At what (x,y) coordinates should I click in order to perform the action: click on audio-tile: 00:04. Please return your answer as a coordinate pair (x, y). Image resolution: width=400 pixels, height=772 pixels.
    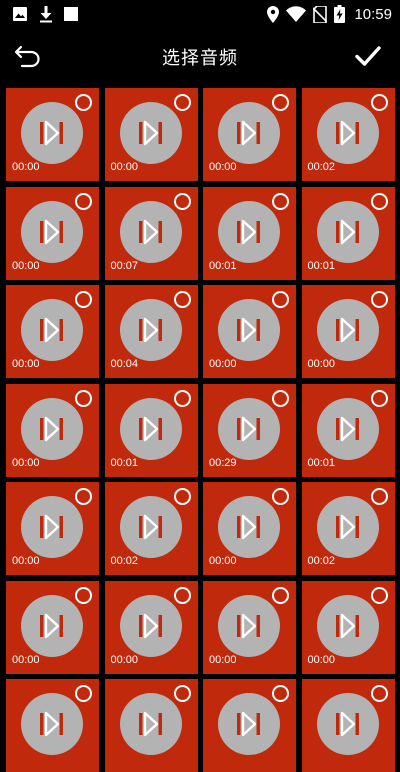
    Looking at the image, I should click on (151, 331).